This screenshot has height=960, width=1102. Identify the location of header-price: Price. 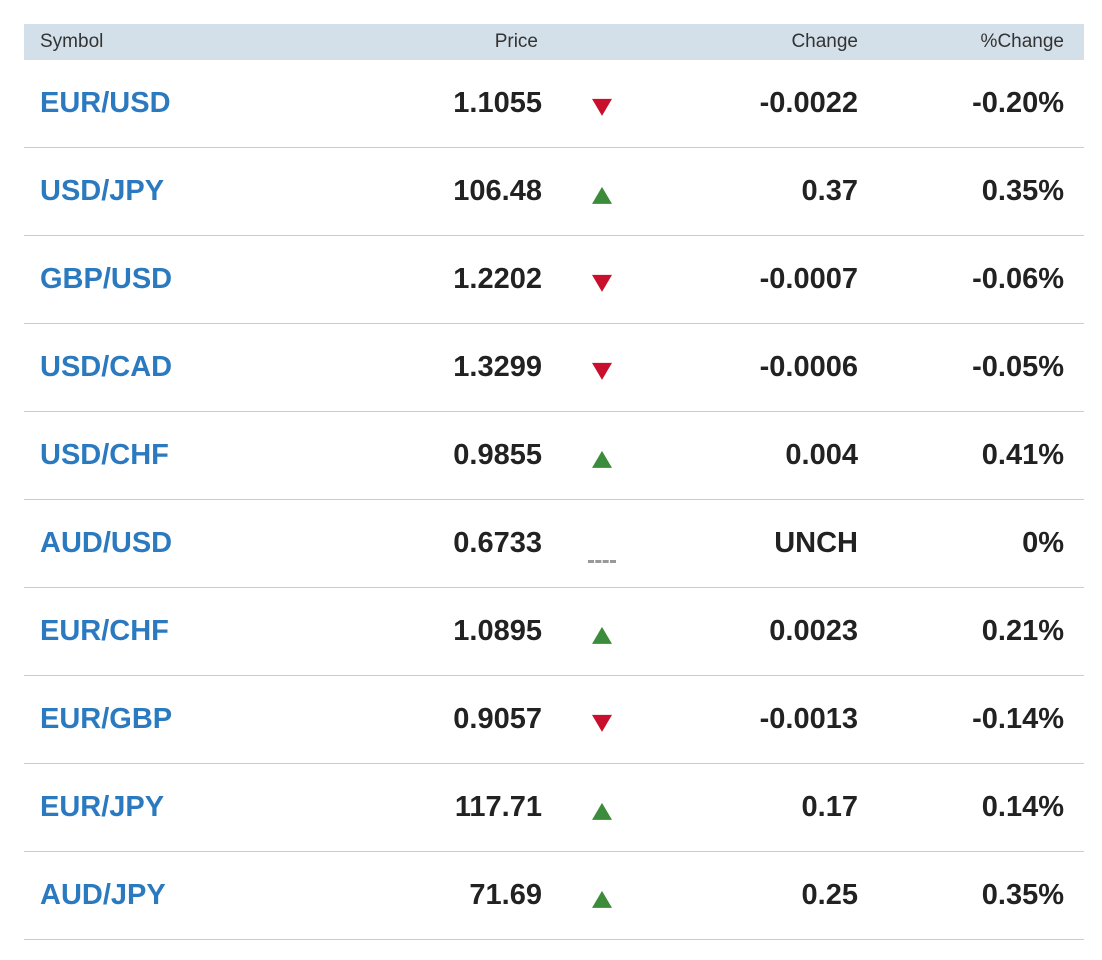
(516, 41).